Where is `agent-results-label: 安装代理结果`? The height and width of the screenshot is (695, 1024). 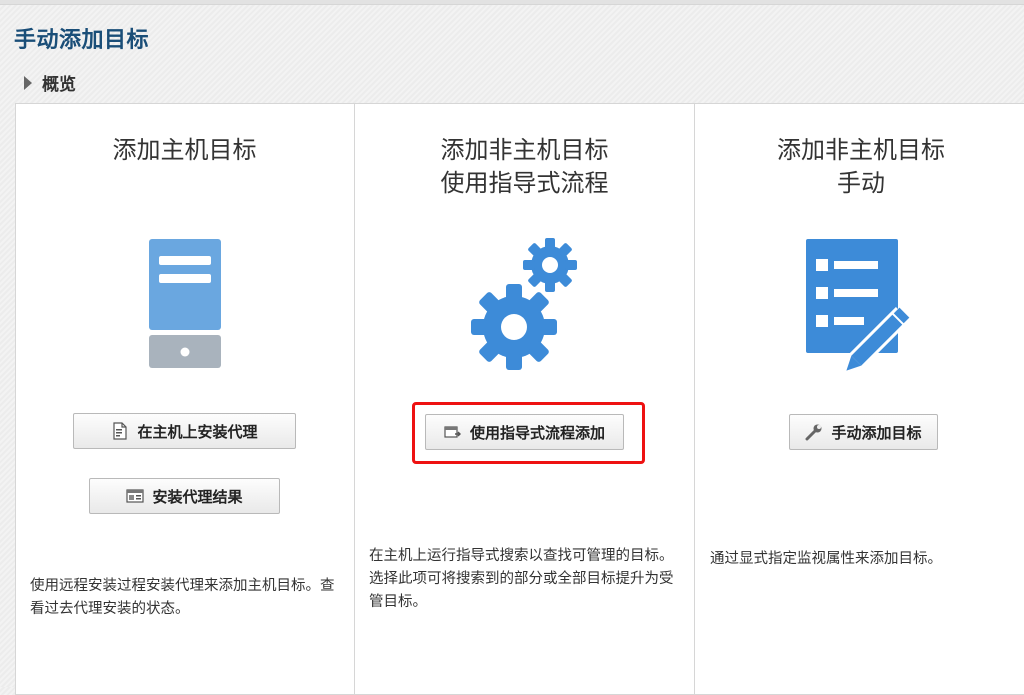
agent-results-label: 安装代理结果 is located at coordinates (197, 496).